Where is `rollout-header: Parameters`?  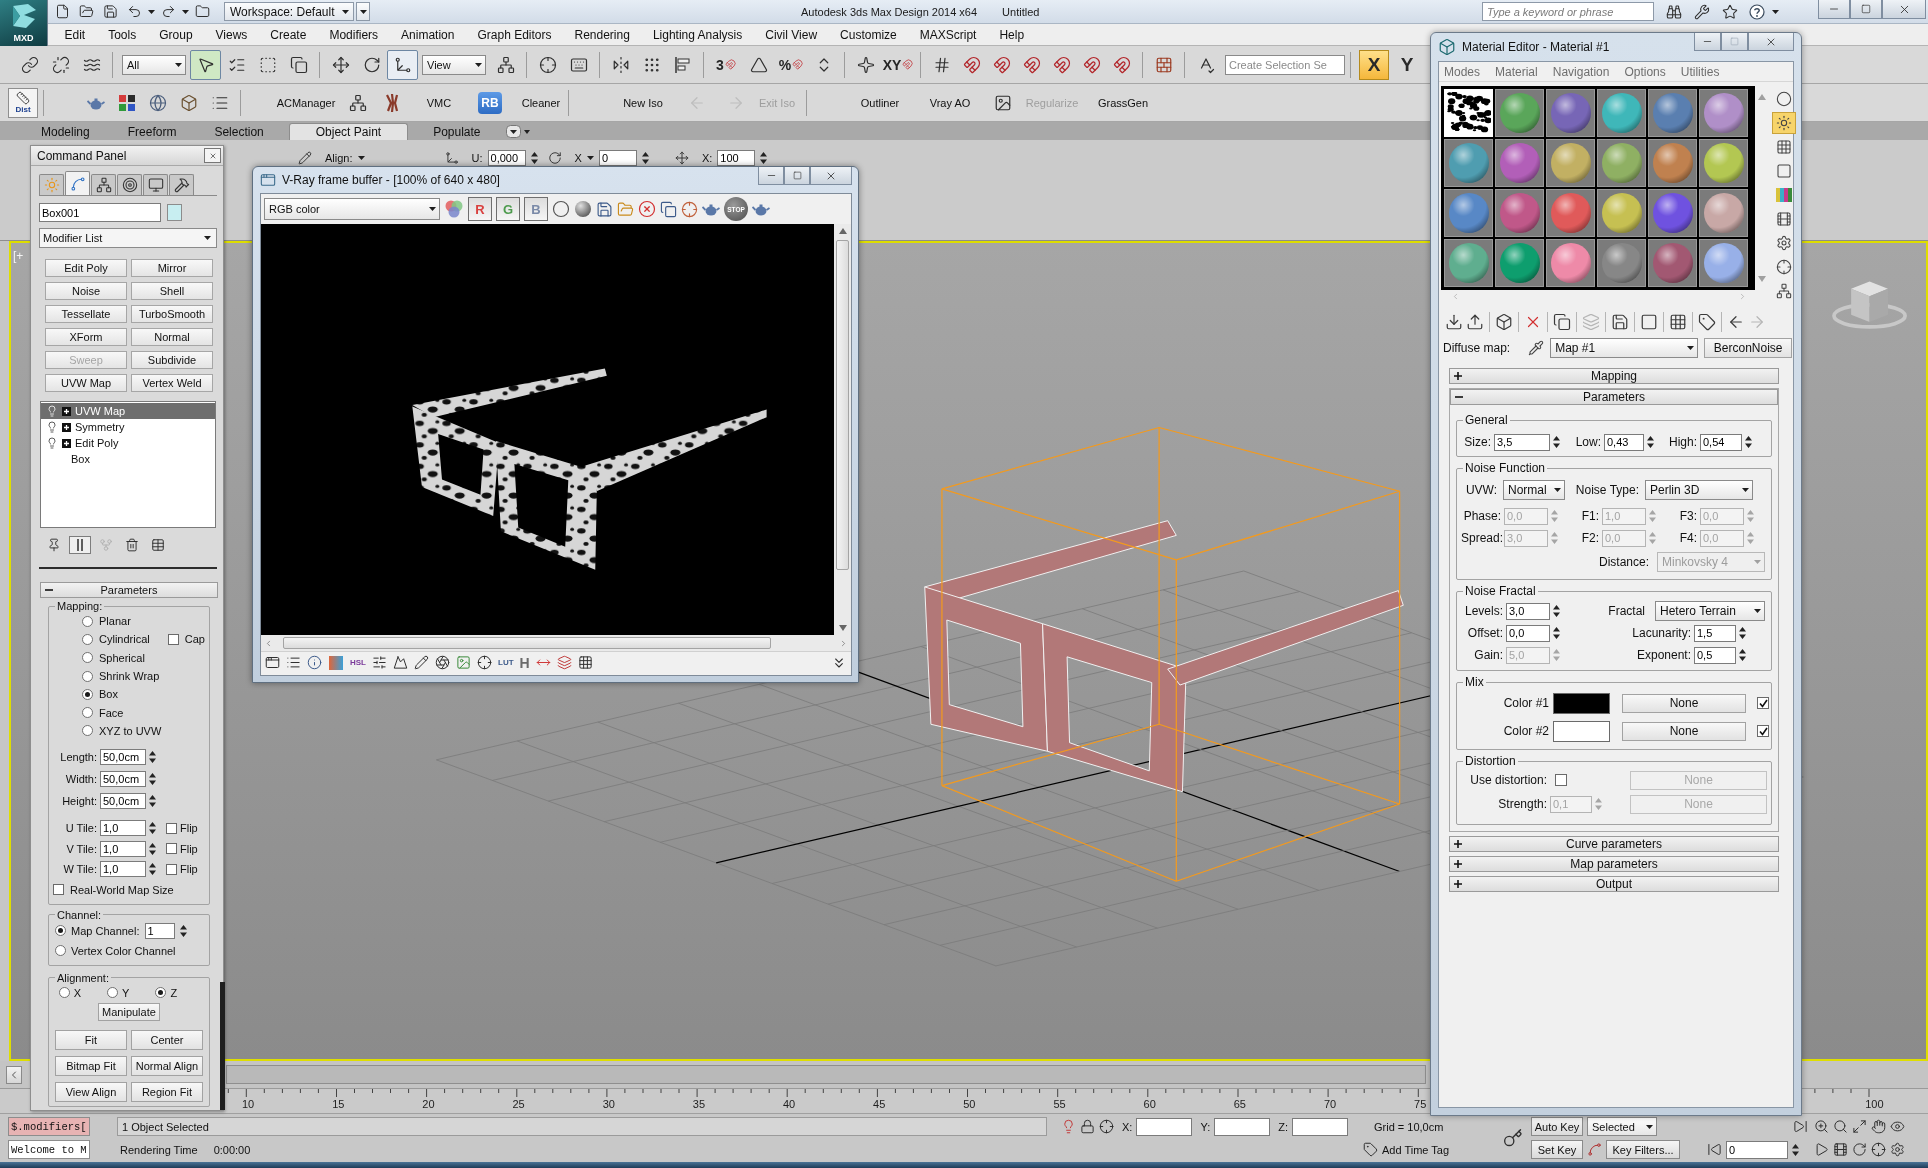
rollout-header: Parameters is located at coordinates (129, 590).